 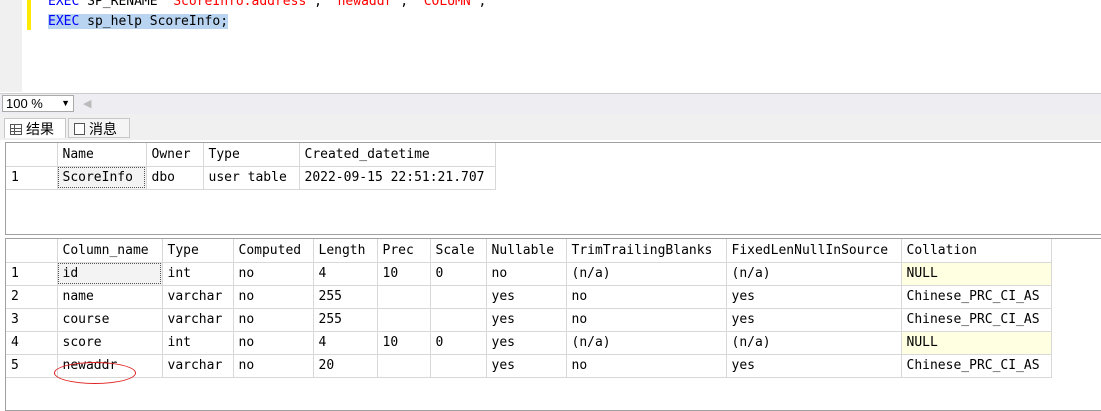 I want to click on zoom-dropdown: 100 % ▼, so click(x=38, y=103).